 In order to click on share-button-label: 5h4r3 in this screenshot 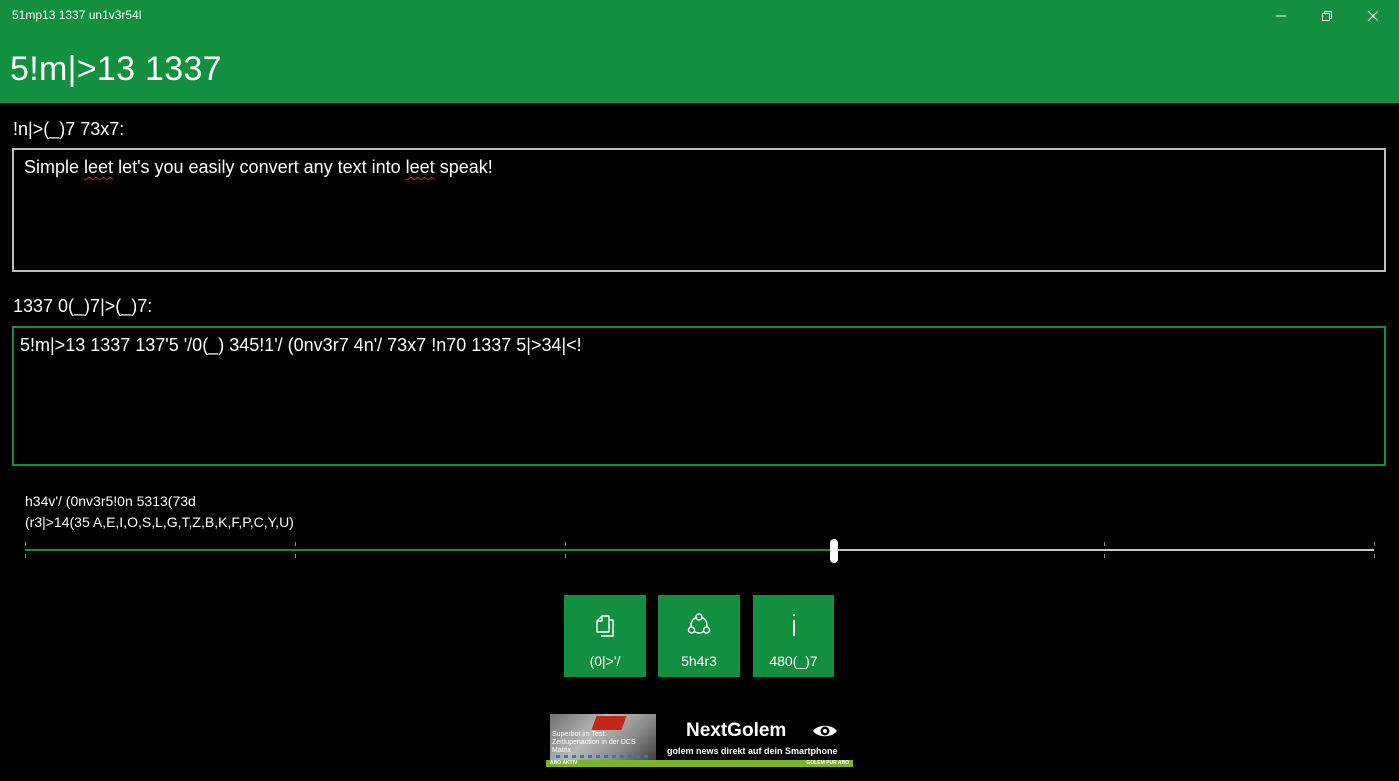, I will do `click(699, 661)`.